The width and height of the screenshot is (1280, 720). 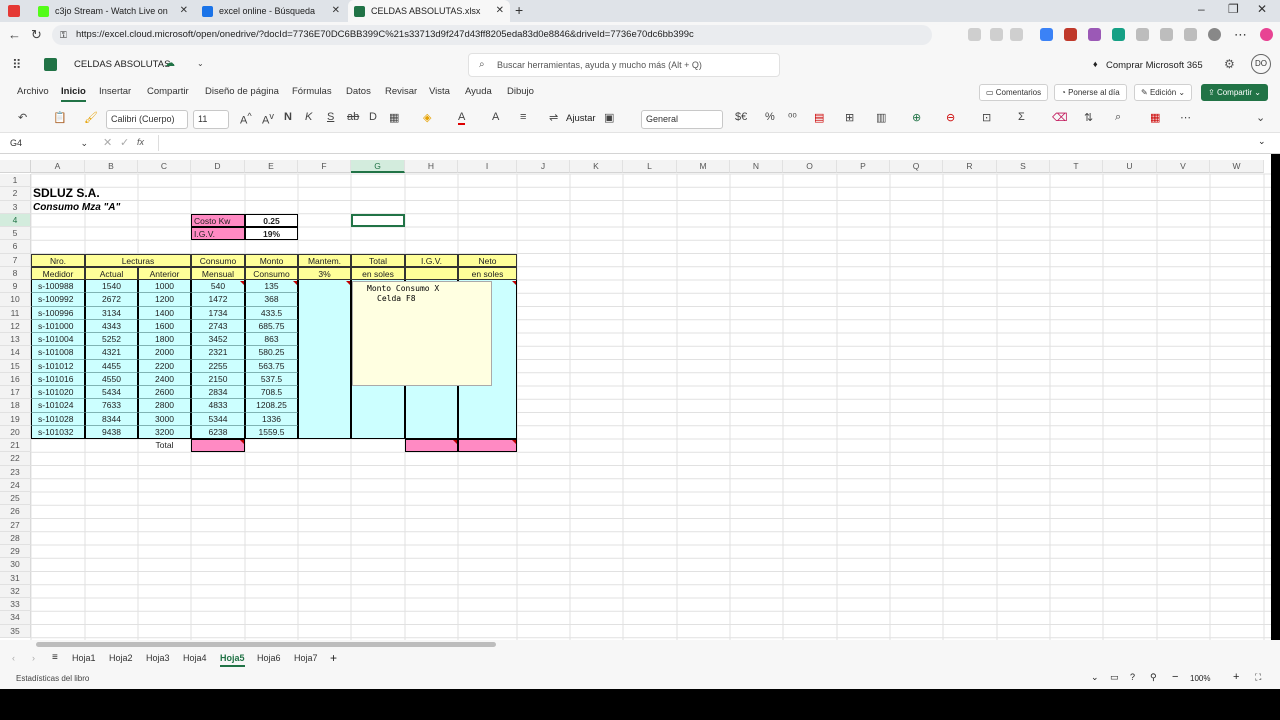 I want to click on favorites-icon, so click(x=1166, y=34).